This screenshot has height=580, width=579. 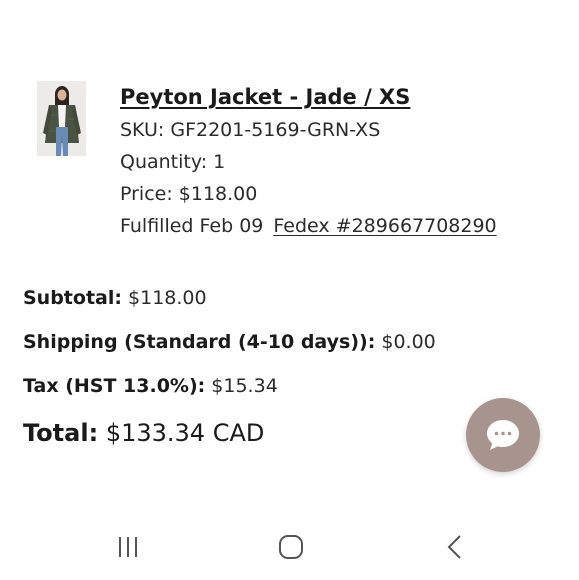 I want to click on shipping-value: $0.00, so click(x=408, y=342).